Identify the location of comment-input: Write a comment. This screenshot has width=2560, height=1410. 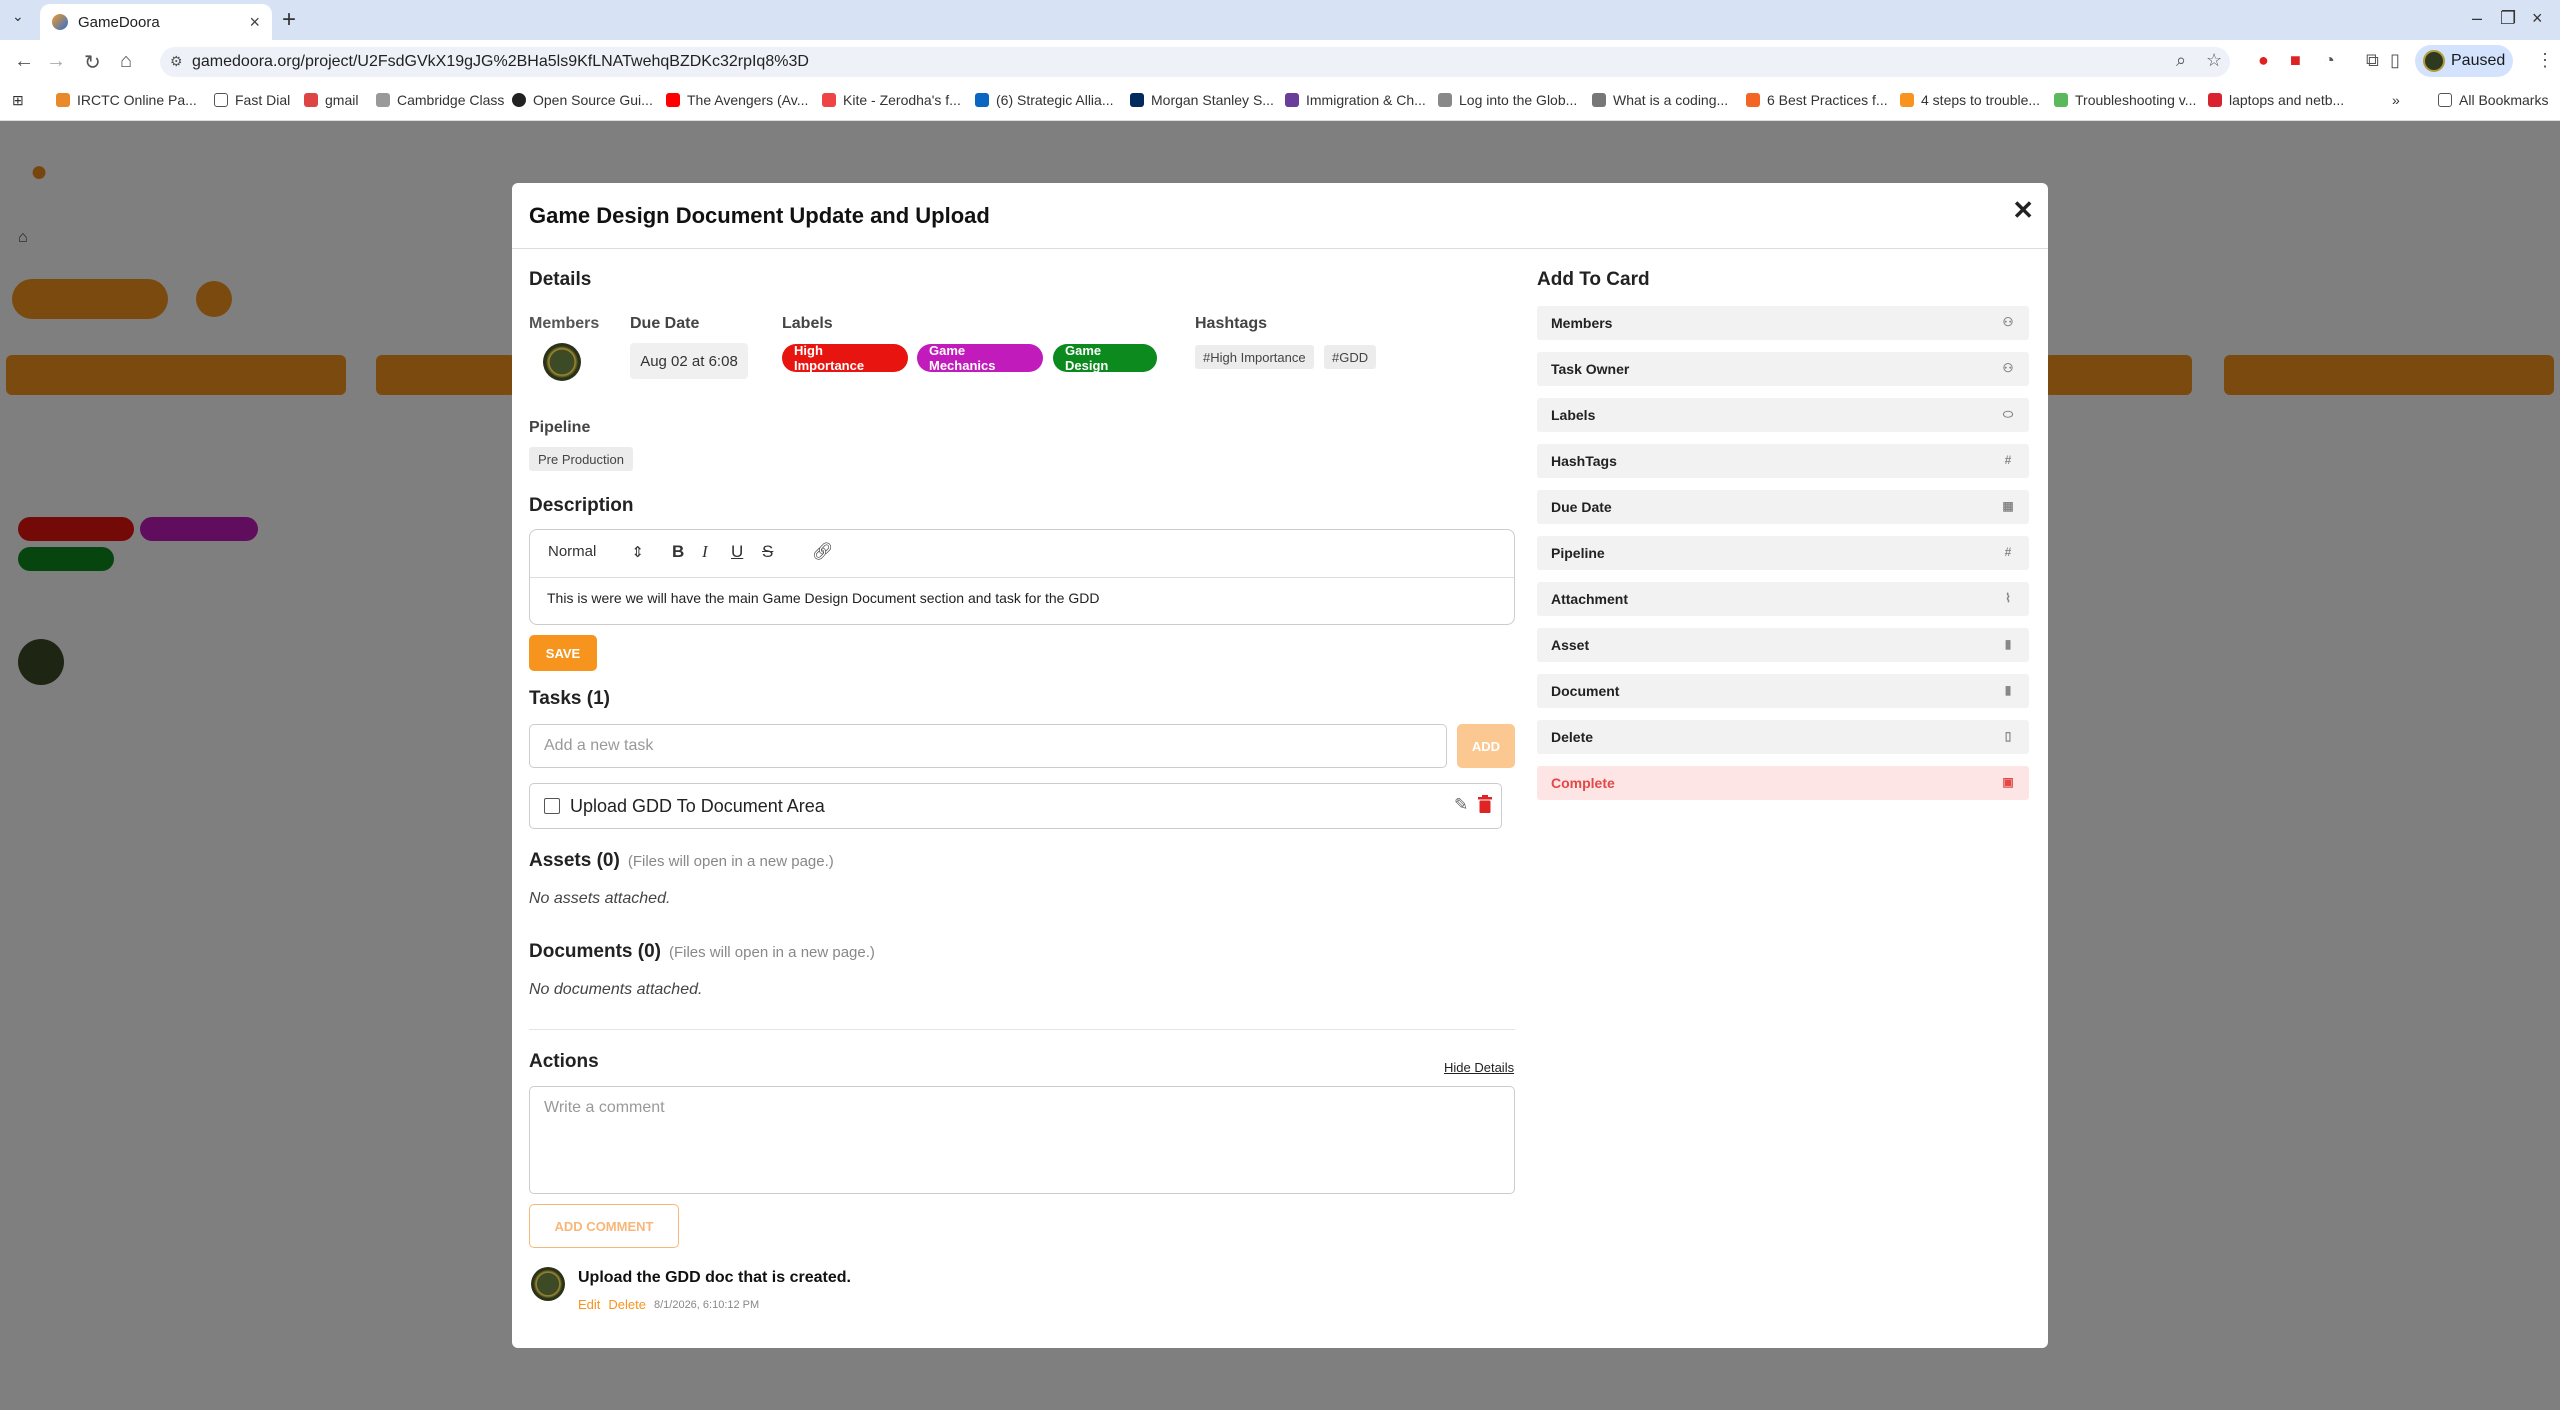
(1022, 1140).